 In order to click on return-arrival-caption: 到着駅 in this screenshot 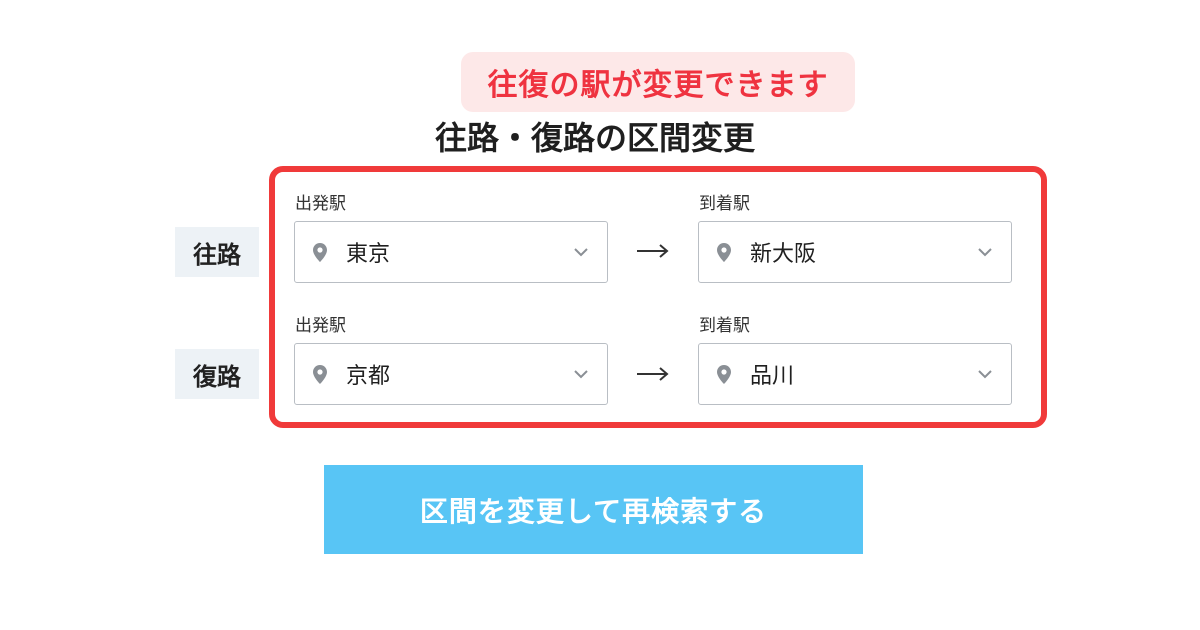, I will do `click(724, 326)`.